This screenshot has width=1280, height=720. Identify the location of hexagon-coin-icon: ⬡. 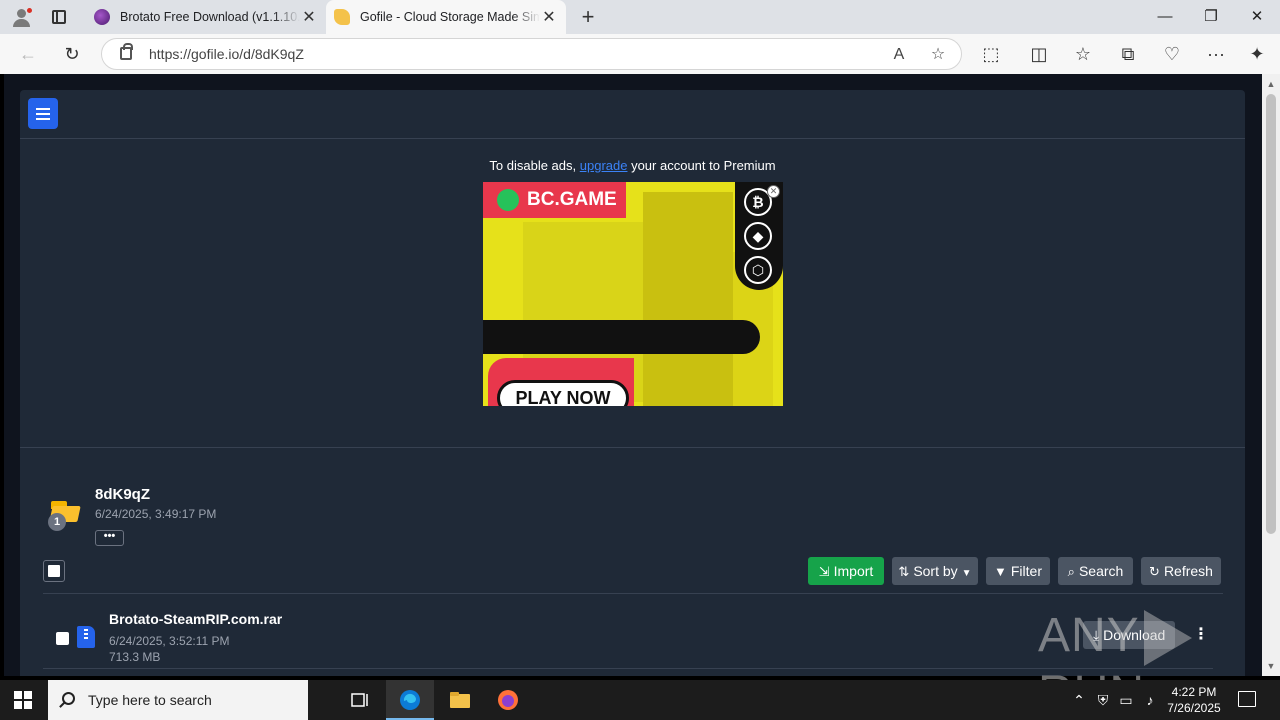
(758, 270).